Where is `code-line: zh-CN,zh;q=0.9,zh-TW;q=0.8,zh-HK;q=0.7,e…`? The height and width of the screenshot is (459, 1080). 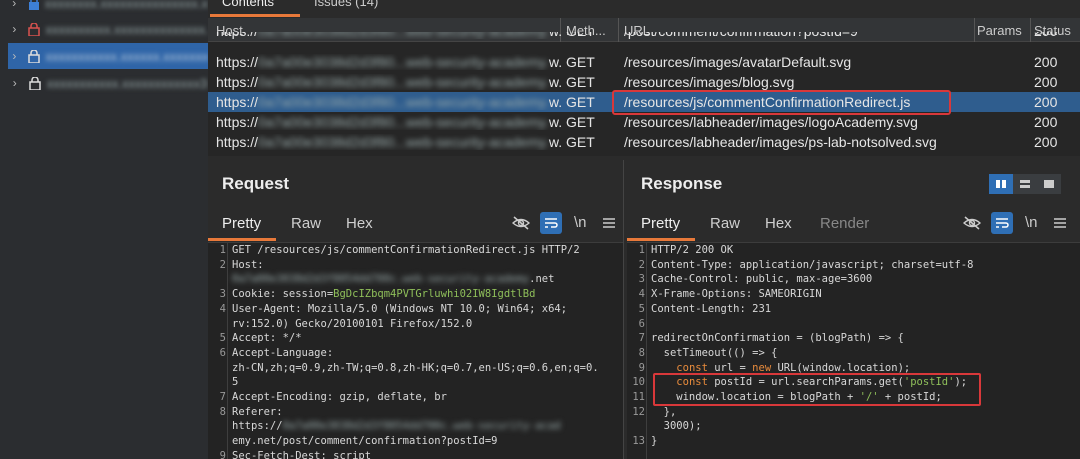
code-line: zh-CN,zh;q=0.9,zh-TW;q=0.8,zh-HK;q=0.7,e… is located at coordinates (415, 367).